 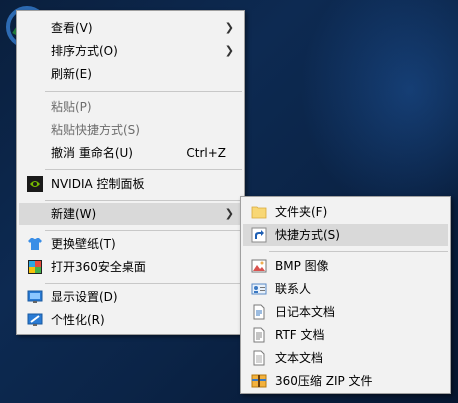 I want to click on display-settings-icon, so click(x=35, y=296).